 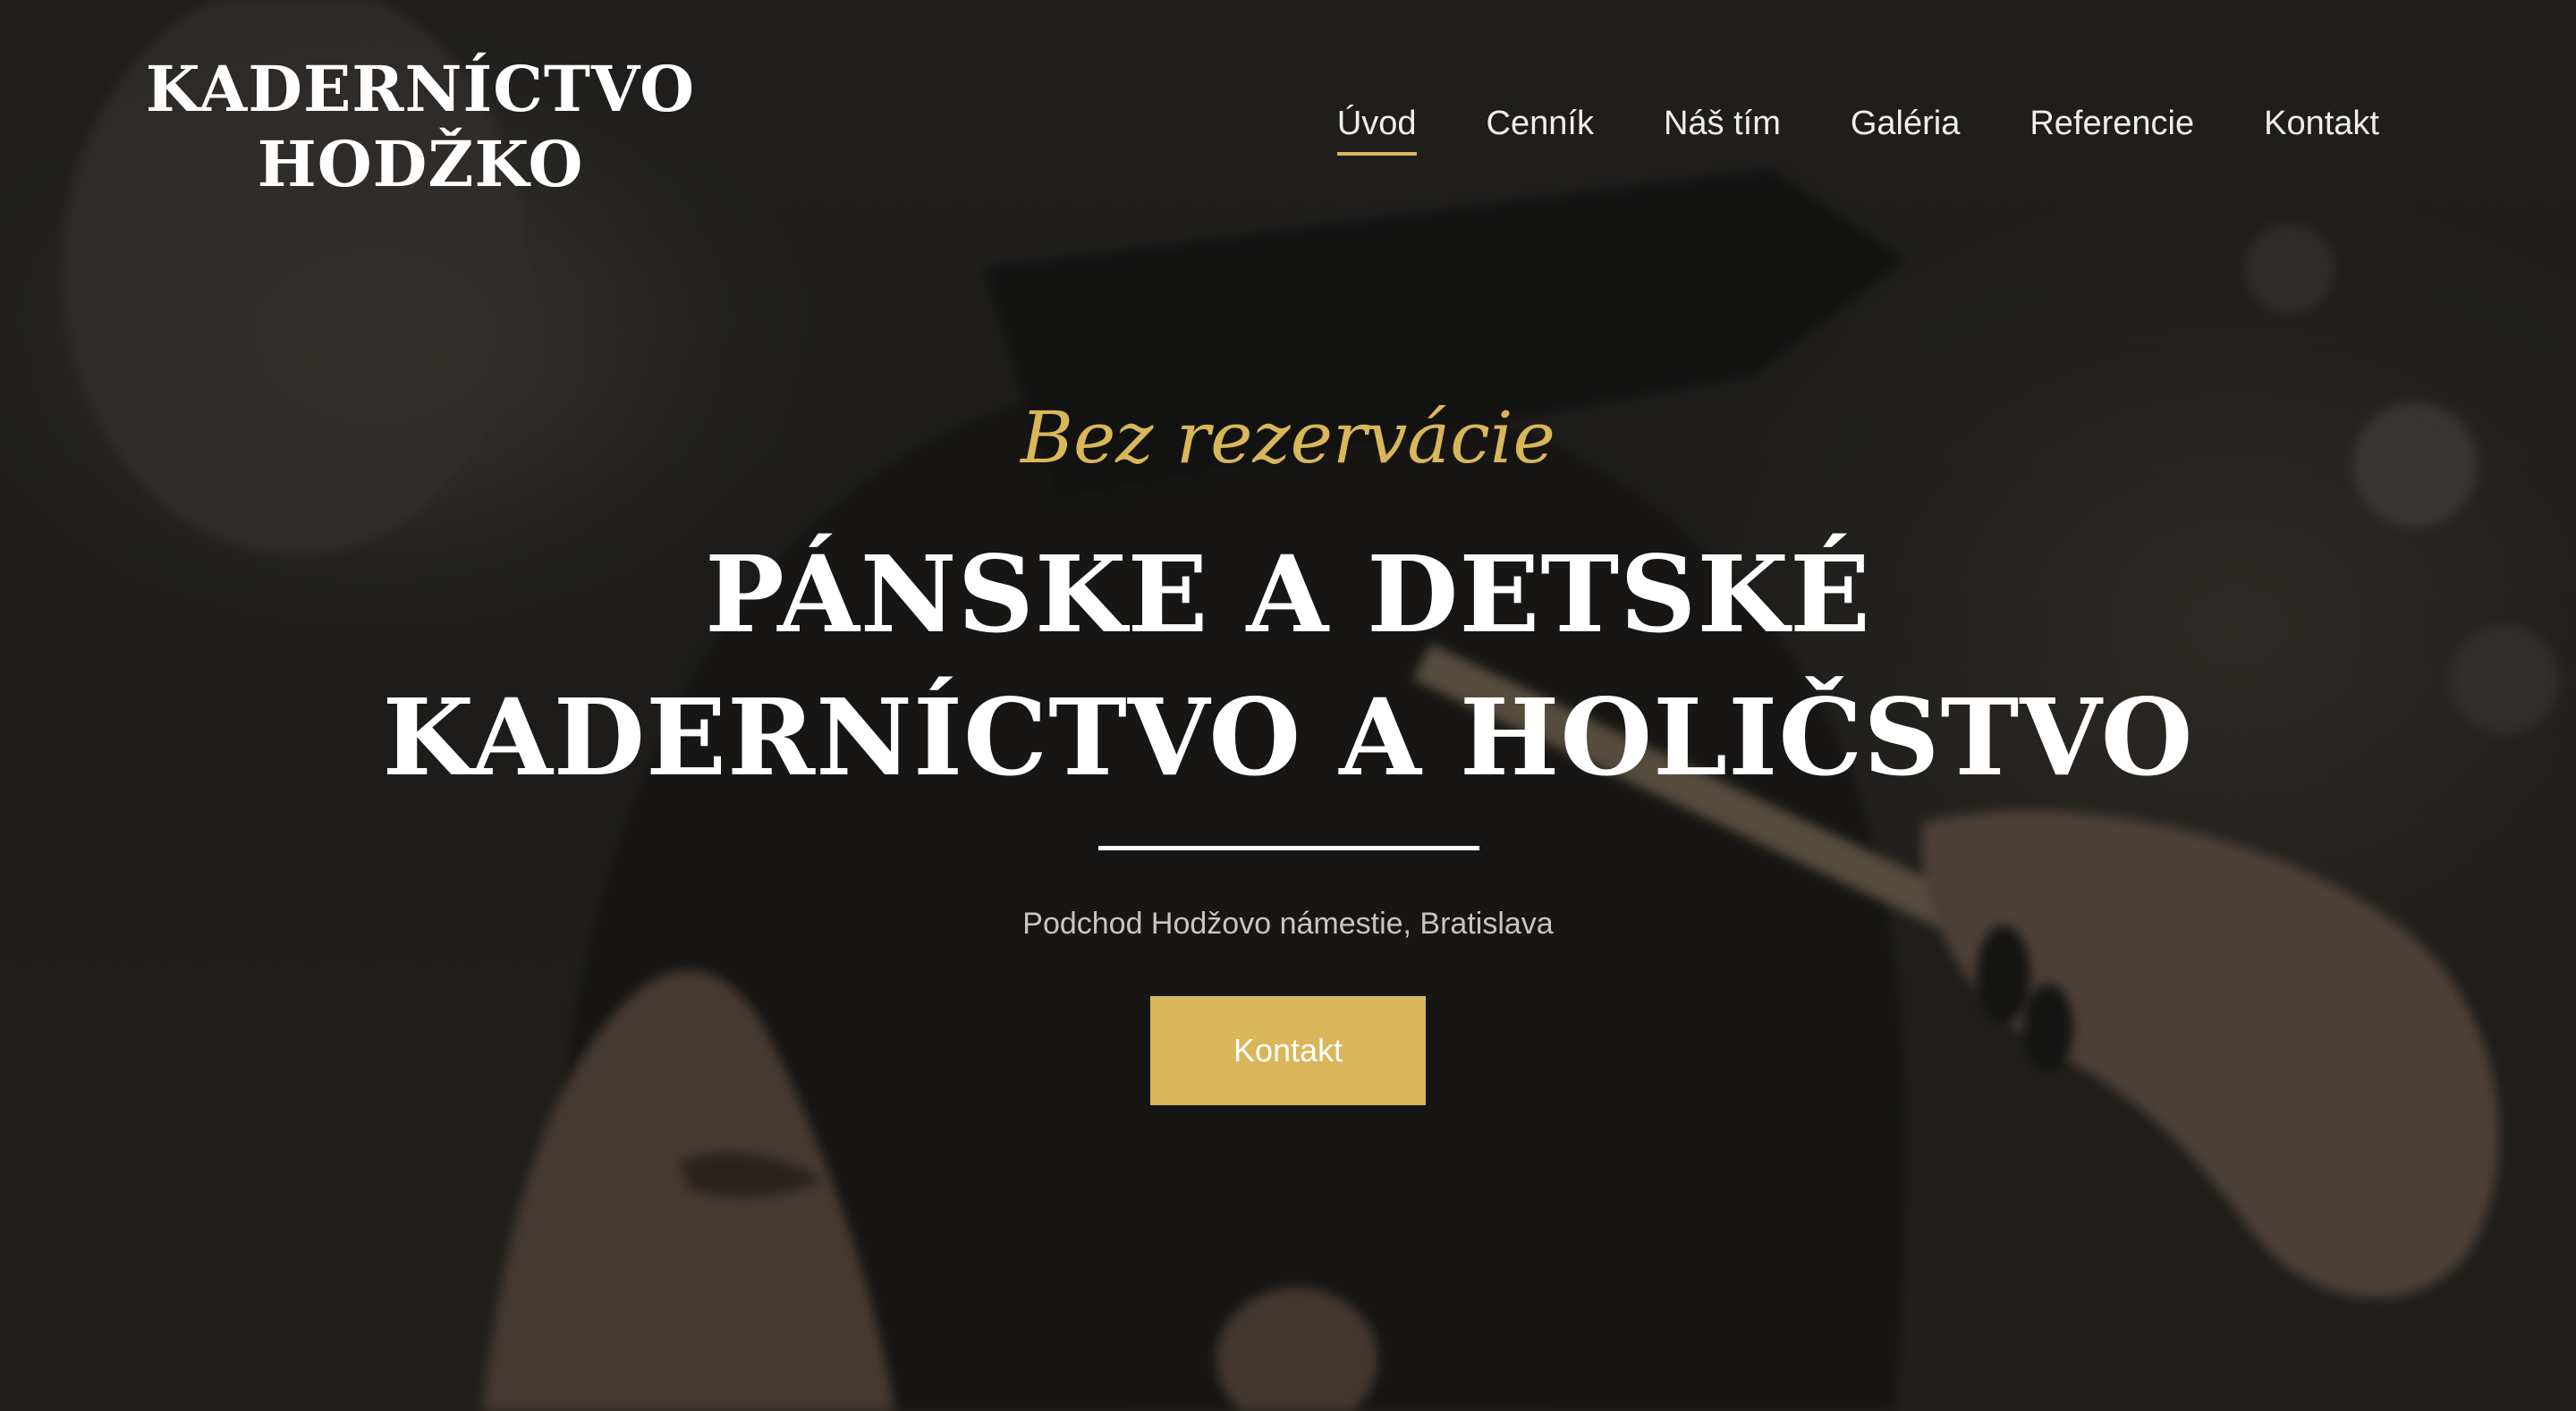 What do you see at coordinates (1906, 123) in the screenshot?
I see `nav-item-galeria: Galéria` at bounding box center [1906, 123].